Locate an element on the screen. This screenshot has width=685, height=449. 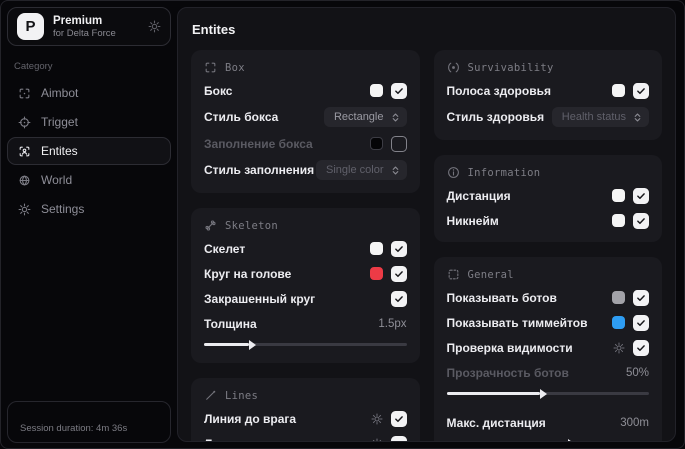
sidebar-nav: Aimbot Trigget Entites World Settings is located at coordinates (89, 151).